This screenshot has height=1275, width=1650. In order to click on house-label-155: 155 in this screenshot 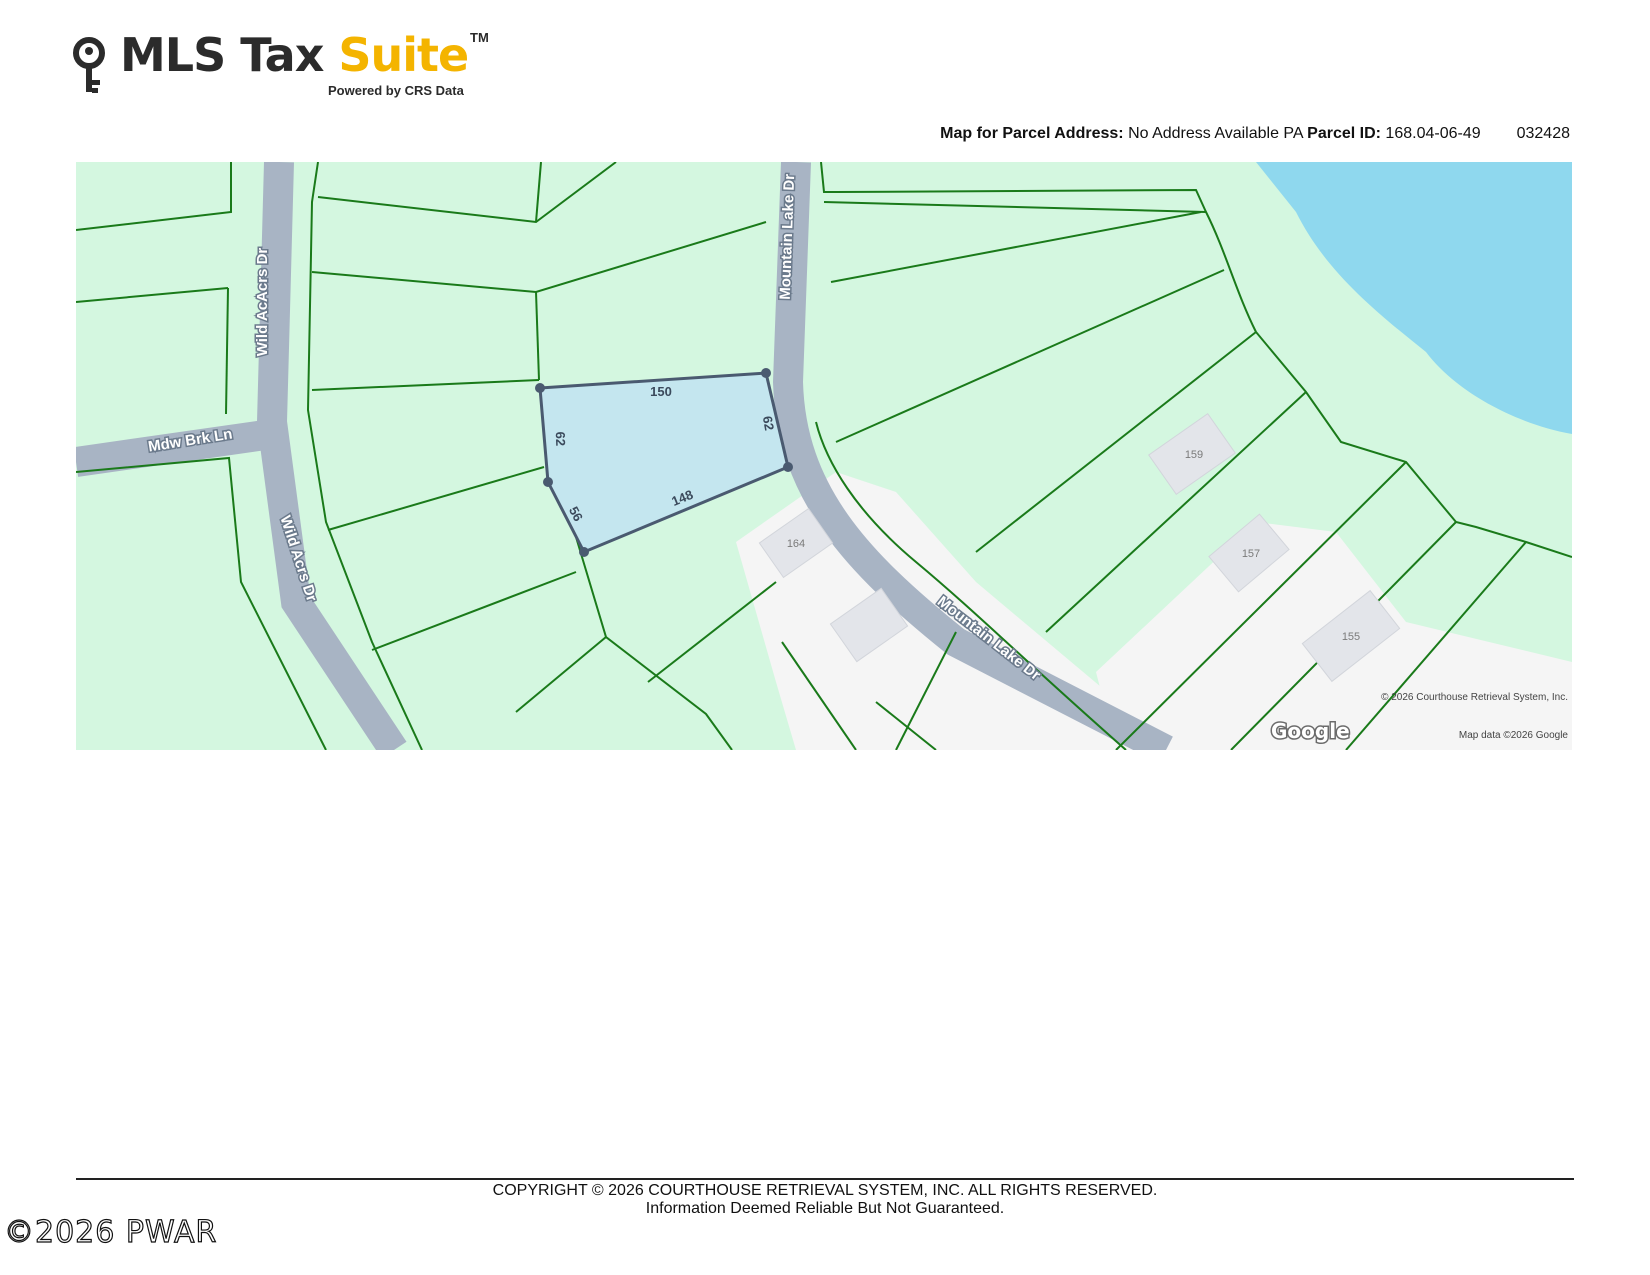, I will do `click(1351, 637)`.